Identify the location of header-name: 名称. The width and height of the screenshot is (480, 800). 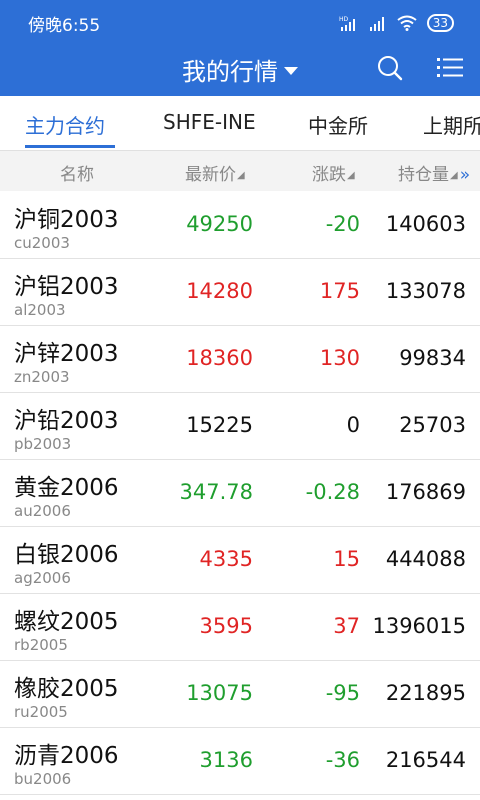
(77, 175).